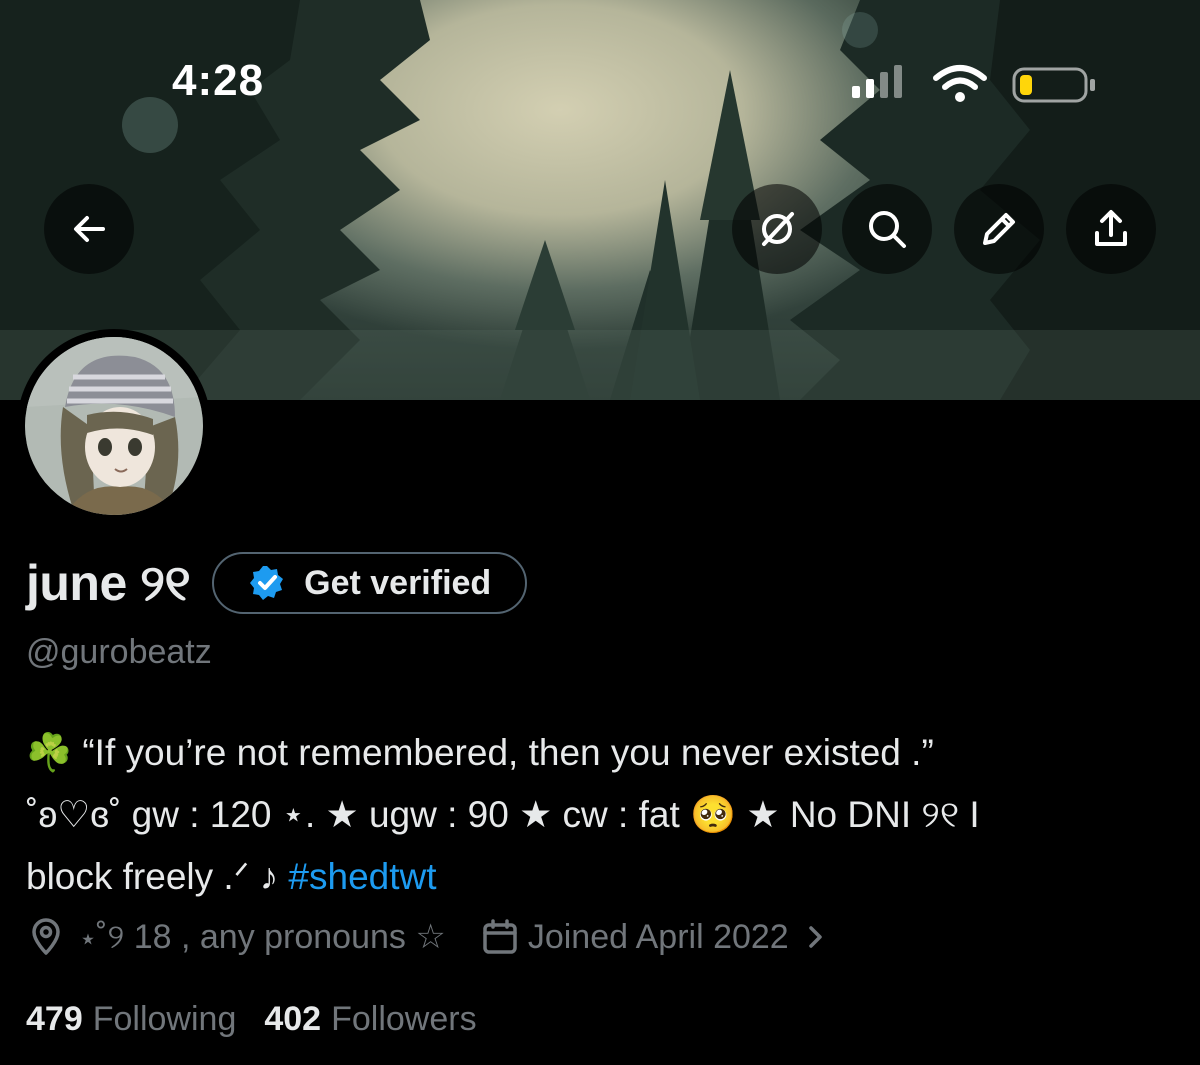  I want to click on get-verified-button: Get verified, so click(370, 583).